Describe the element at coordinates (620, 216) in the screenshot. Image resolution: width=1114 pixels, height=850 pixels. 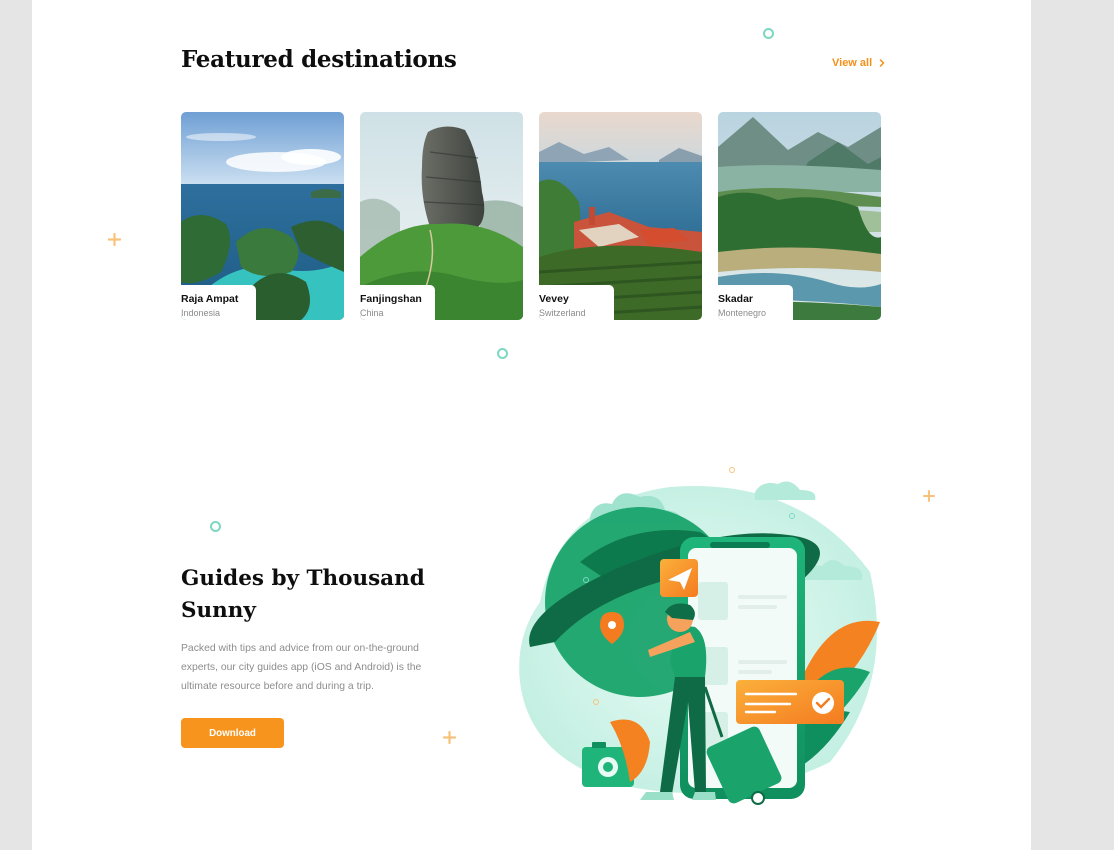
I see `destination-card-vevey: Vevey Switzerland` at that location.